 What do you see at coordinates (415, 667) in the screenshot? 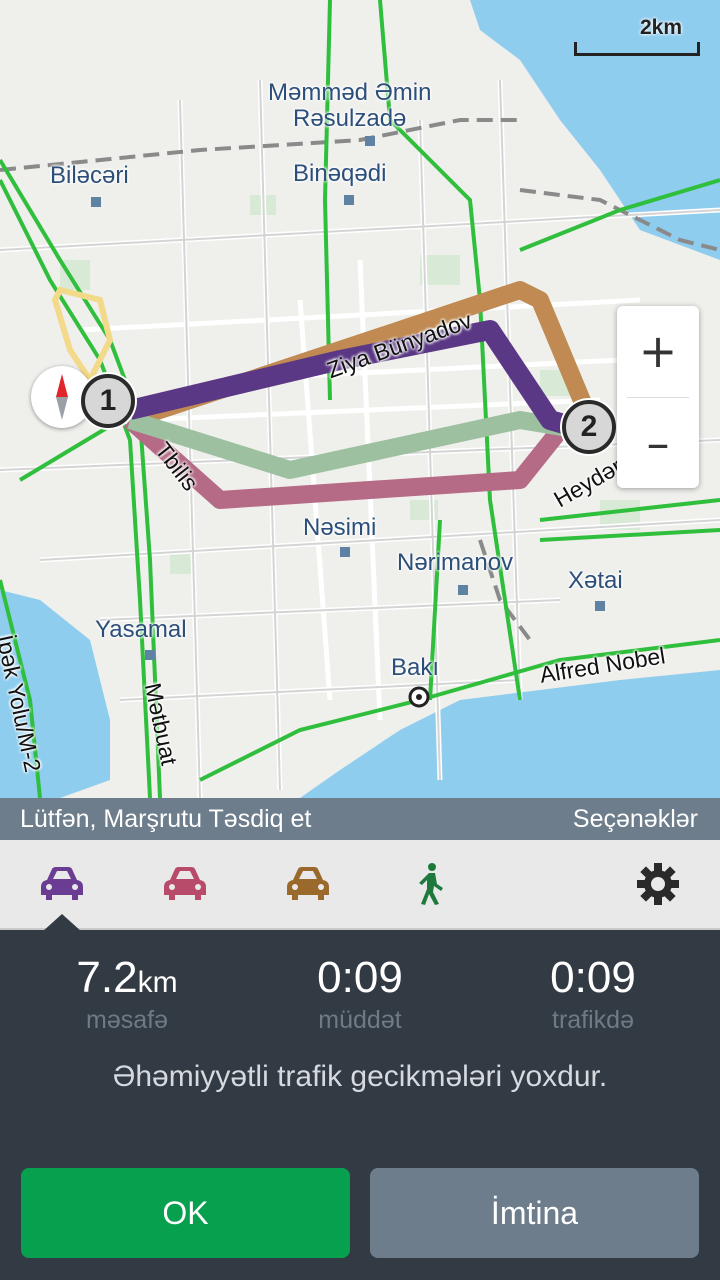
I see `place-label-baki: Bakı` at bounding box center [415, 667].